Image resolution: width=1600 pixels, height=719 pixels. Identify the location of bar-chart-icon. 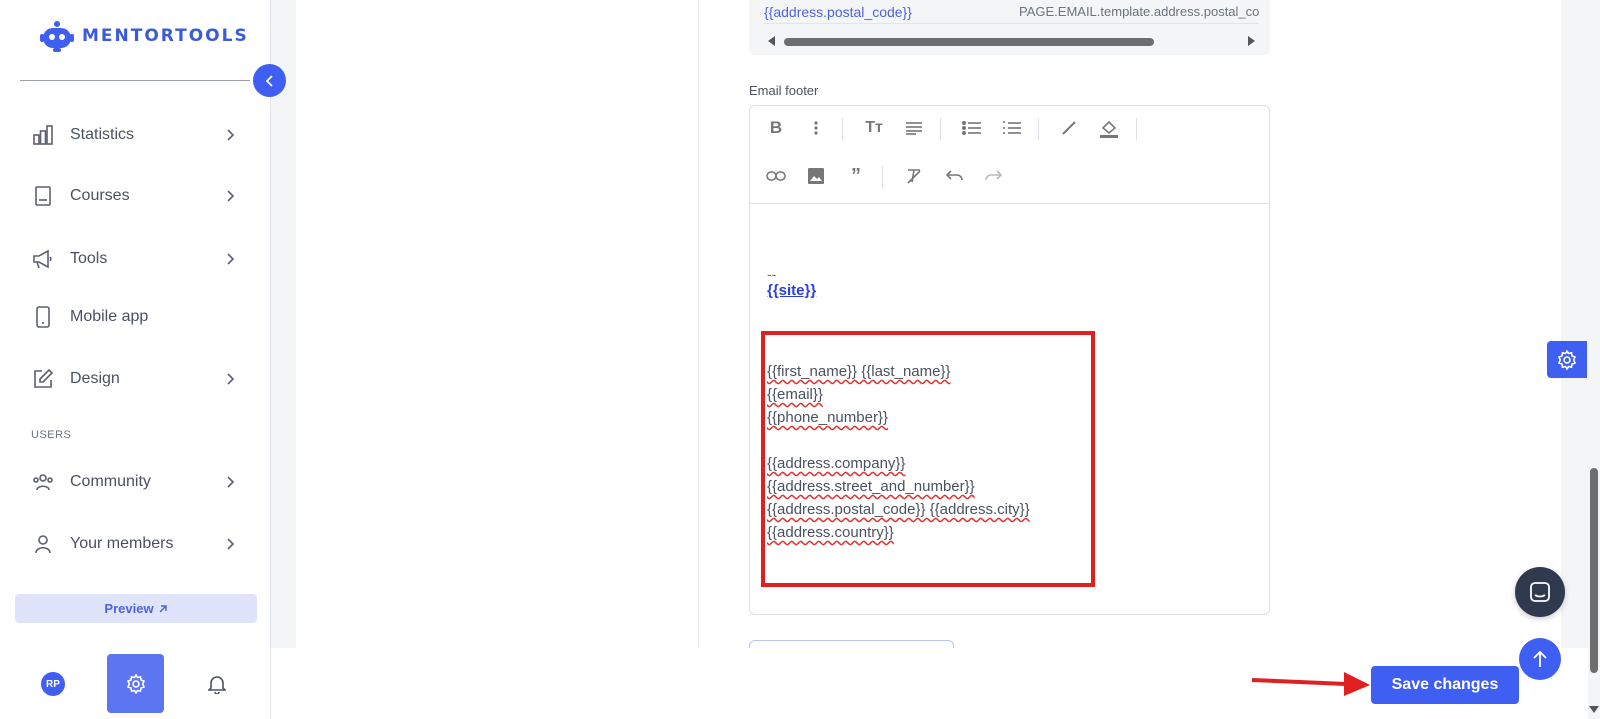
(43, 135).